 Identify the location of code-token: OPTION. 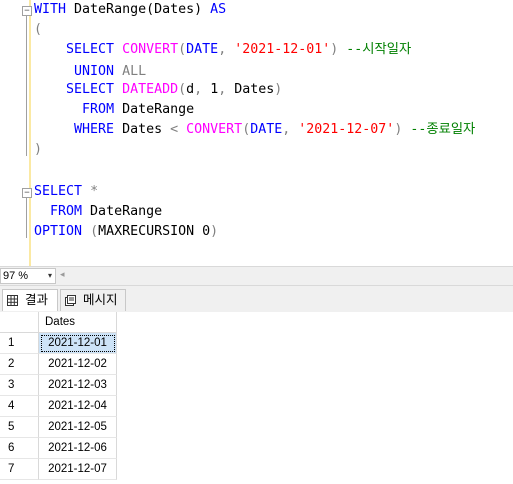
(58, 231).